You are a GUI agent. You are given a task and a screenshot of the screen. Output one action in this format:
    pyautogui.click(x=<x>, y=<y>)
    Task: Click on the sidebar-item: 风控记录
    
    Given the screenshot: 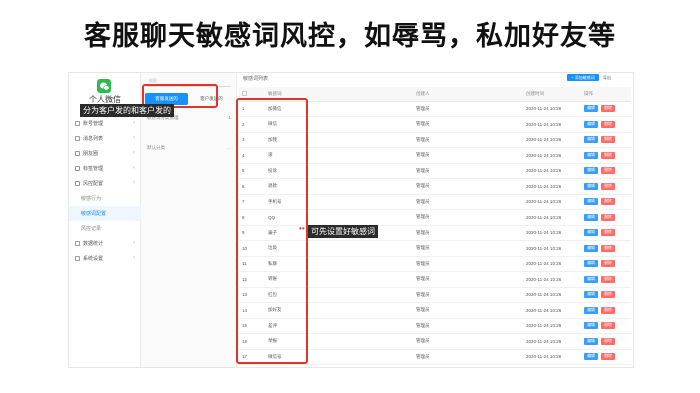 What is the action you would take?
    pyautogui.click(x=105, y=228)
    